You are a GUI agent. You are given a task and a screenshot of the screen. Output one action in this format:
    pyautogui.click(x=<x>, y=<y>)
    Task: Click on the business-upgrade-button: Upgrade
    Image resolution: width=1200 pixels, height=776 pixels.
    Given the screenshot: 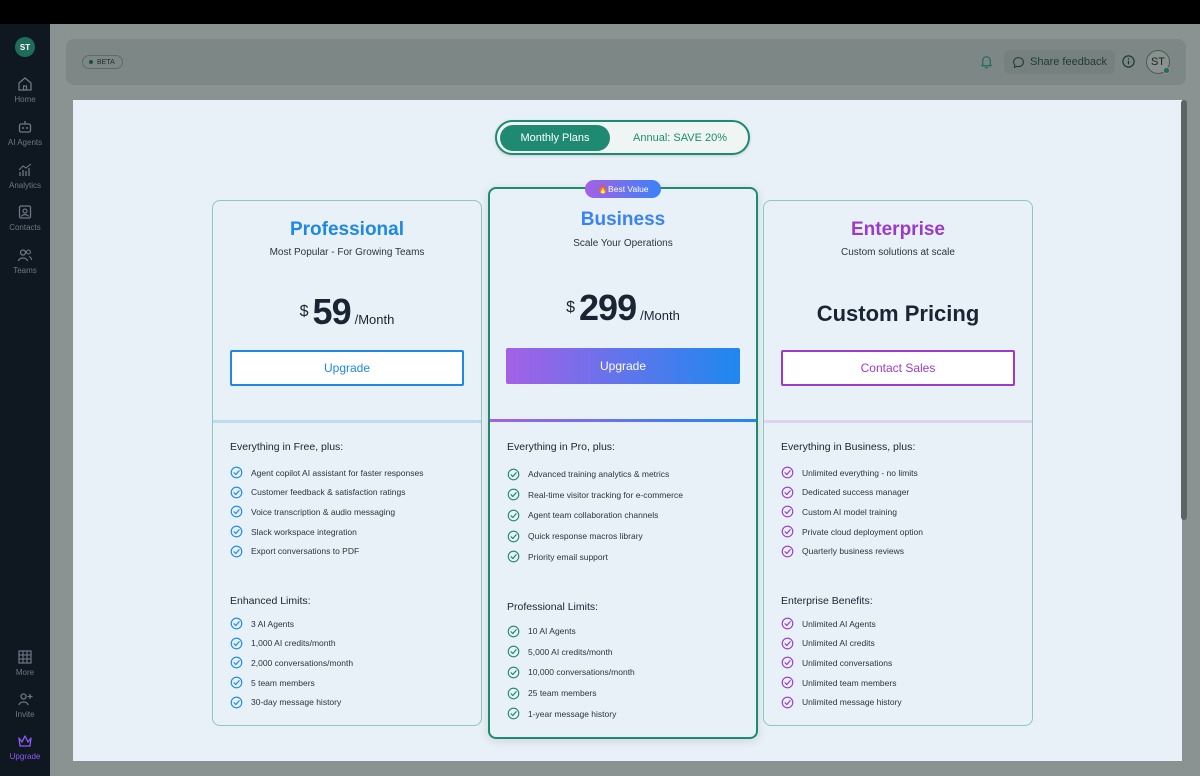 What is the action you would take?
    pyautogui.click(x=623, y=366)
    